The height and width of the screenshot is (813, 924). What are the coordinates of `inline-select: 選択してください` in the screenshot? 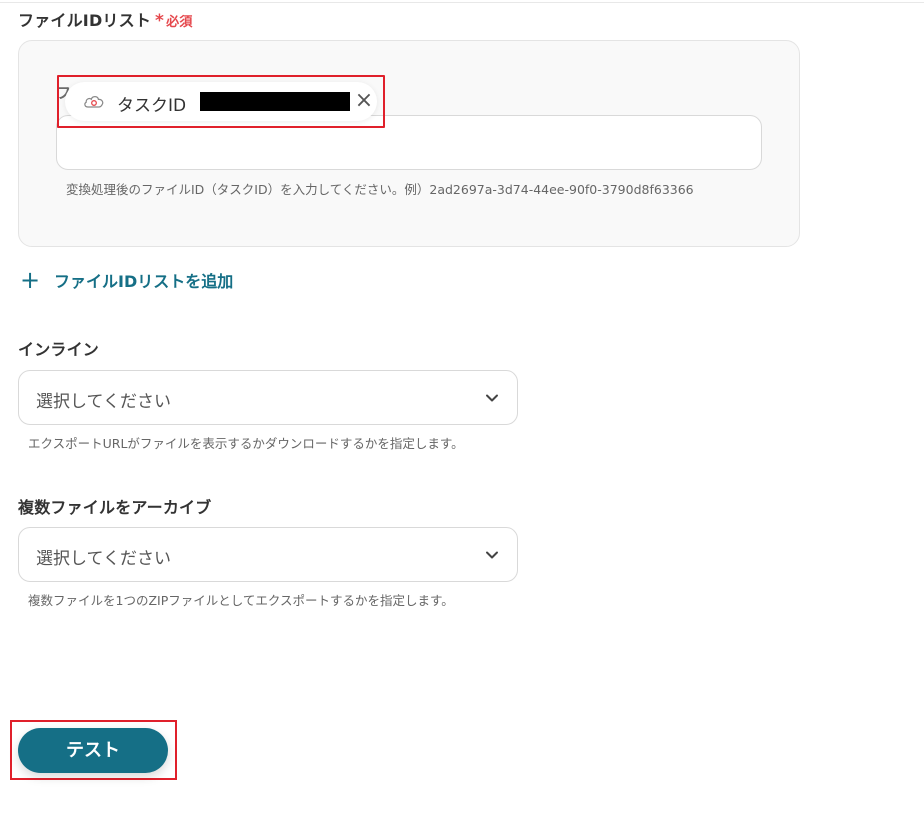 It's located at (268, 397).